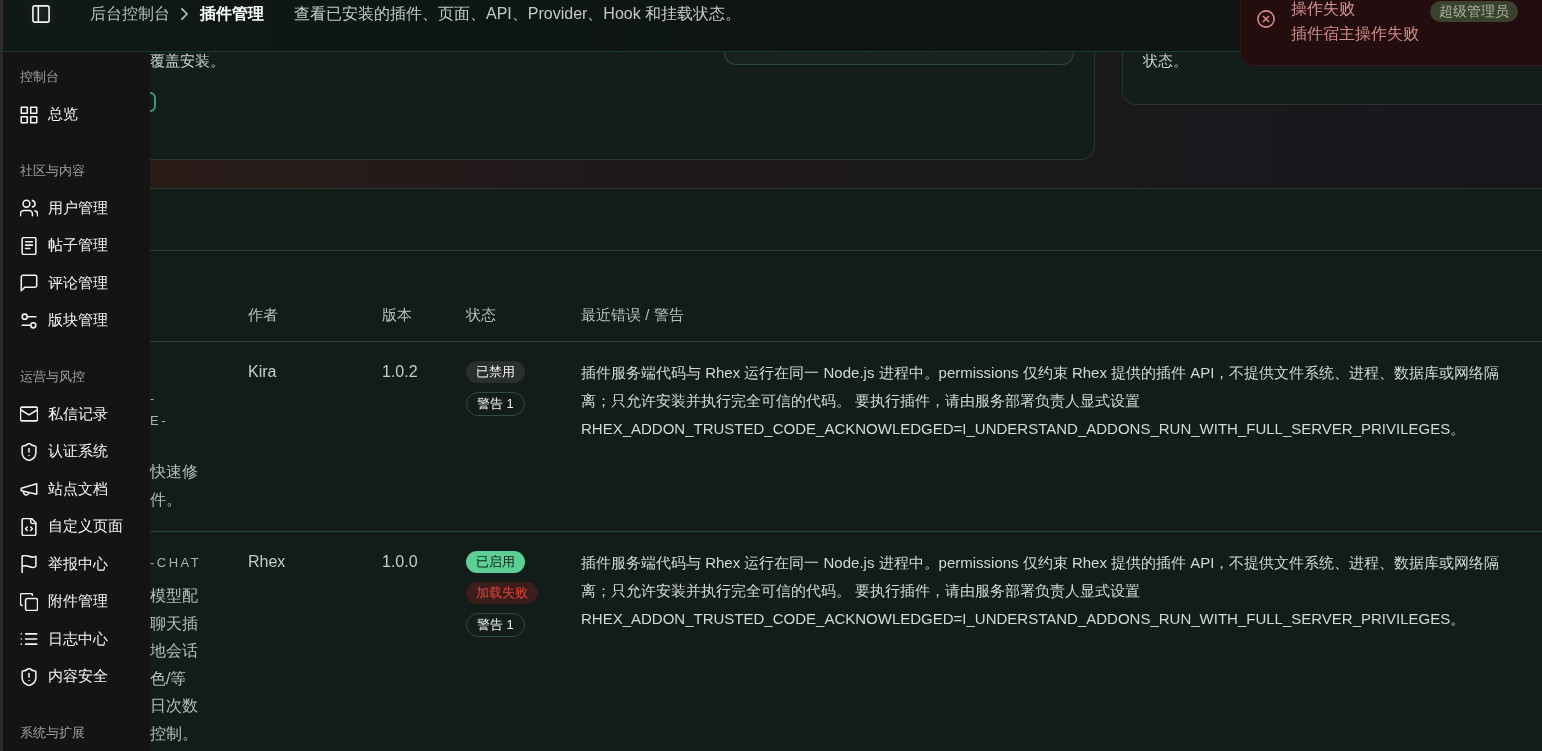  I want to click on sidebar-item: 认证系统, so click(76, 452).